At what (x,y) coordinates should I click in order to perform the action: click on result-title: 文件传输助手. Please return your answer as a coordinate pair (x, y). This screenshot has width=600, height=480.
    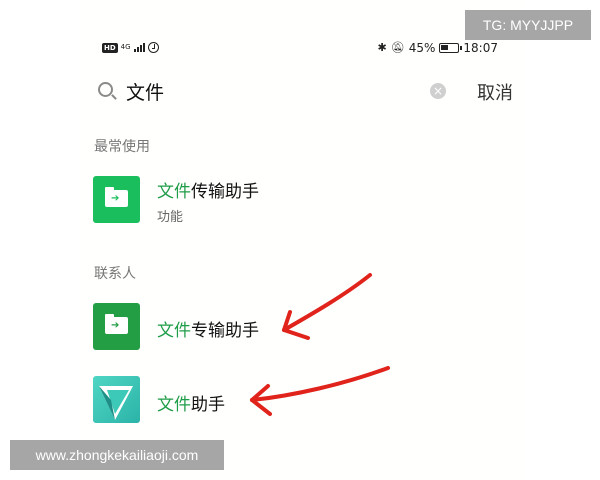
    Looking at the image, I should click on (208, 189).